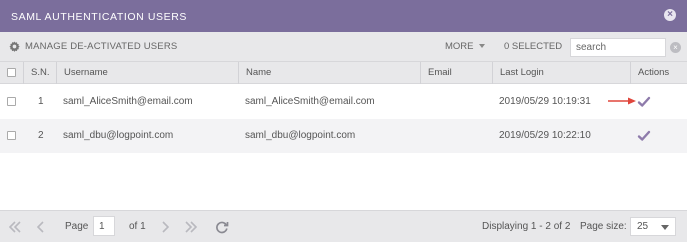  I want to click on prev-page-icon, so click(41, 227).